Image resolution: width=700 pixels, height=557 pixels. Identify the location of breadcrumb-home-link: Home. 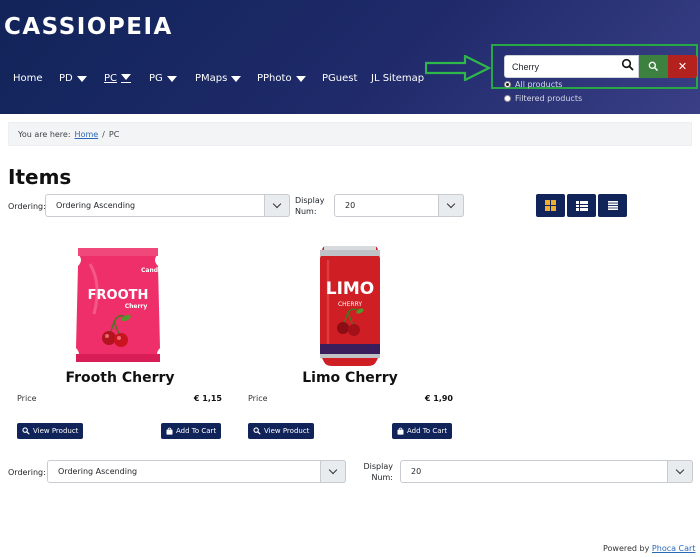
(87, 134).